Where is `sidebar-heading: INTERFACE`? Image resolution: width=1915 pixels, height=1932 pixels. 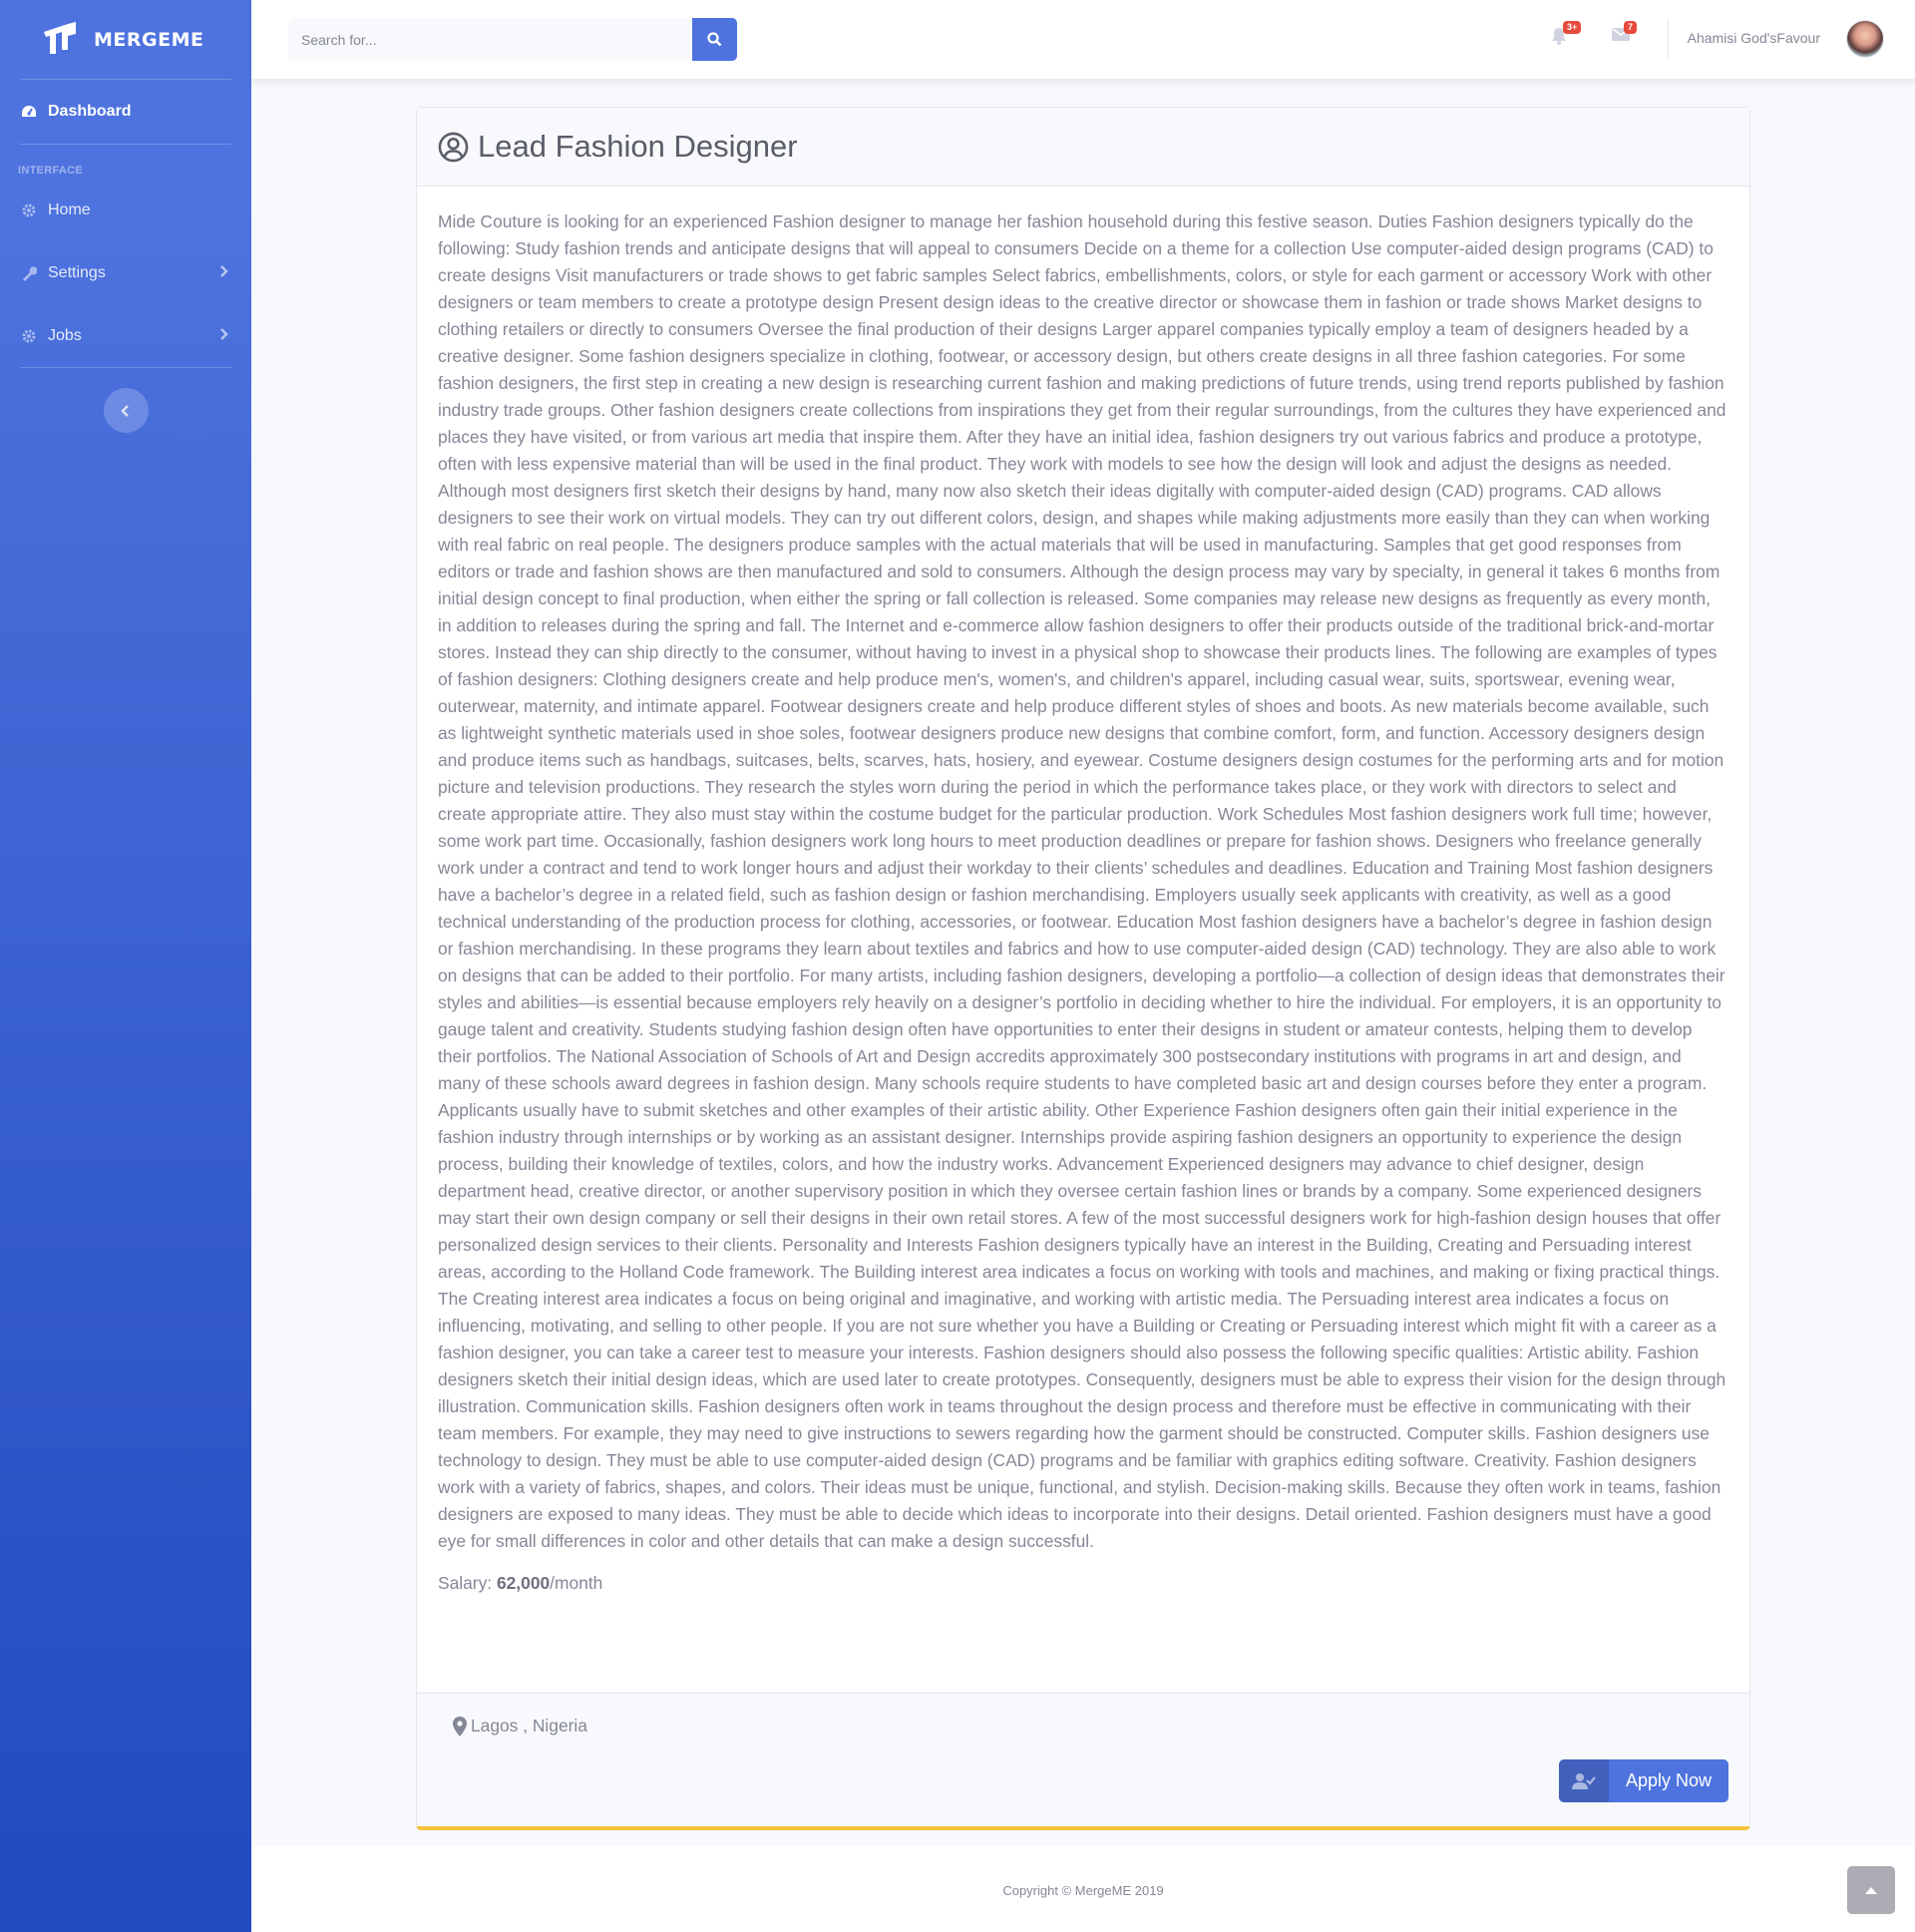 sidebar-heading: INTERFACE is located at coordinates (51, 171).